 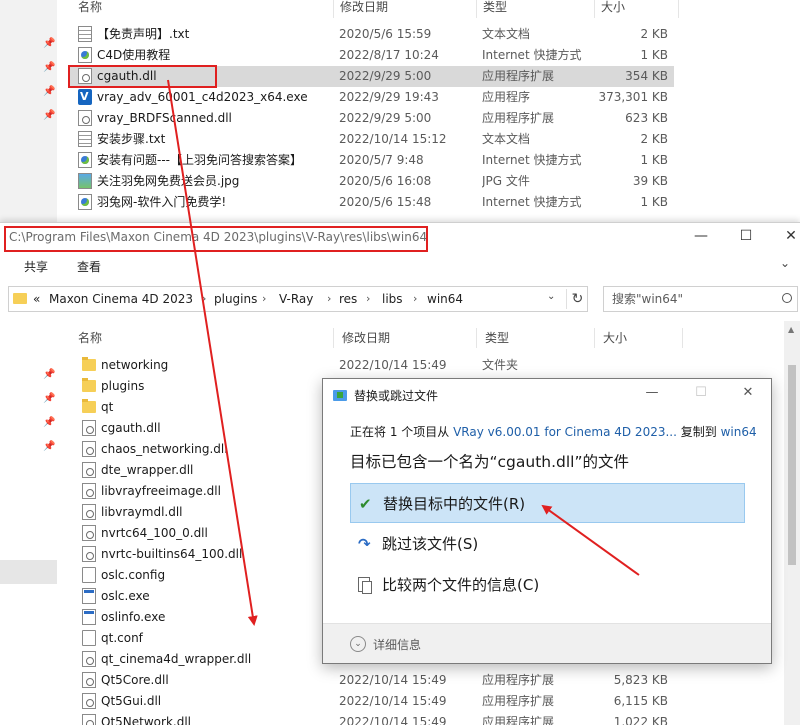 What do you see at coordinates (445, 299) in the screenshot?
I see `breadcrumb-item: win64` at bounding box center [445, 299].